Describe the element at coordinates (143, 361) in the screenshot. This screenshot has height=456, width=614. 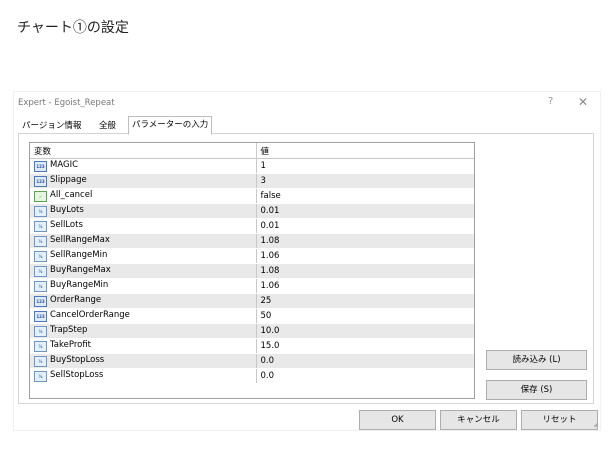
I see `variable-cell: ½ BuyStopLoss` at that location.